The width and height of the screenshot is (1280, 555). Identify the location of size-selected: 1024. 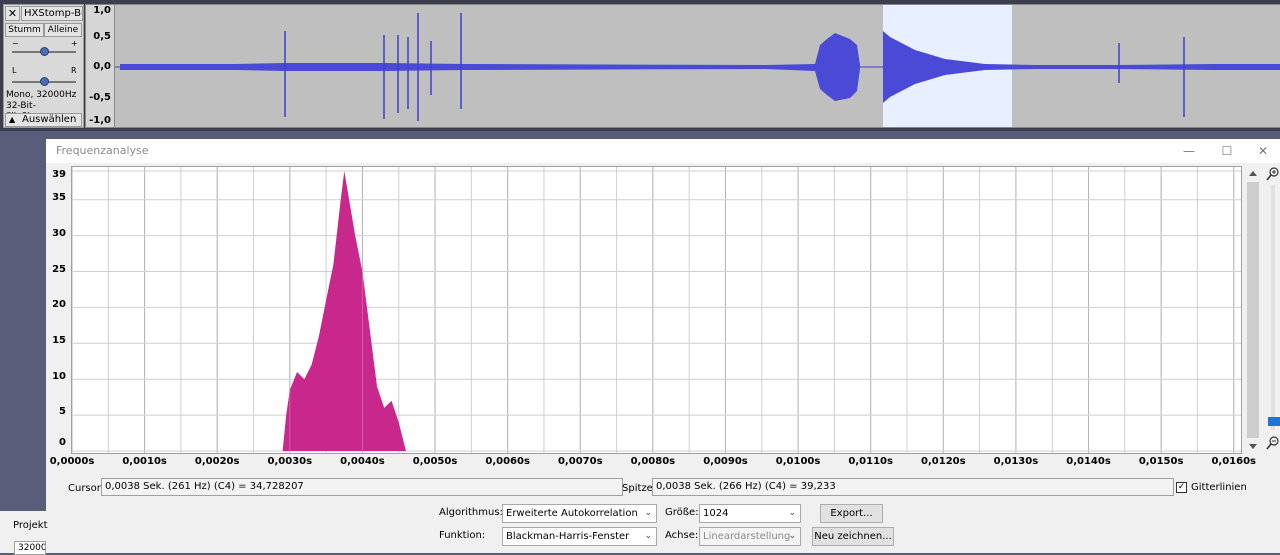
(716, 513).